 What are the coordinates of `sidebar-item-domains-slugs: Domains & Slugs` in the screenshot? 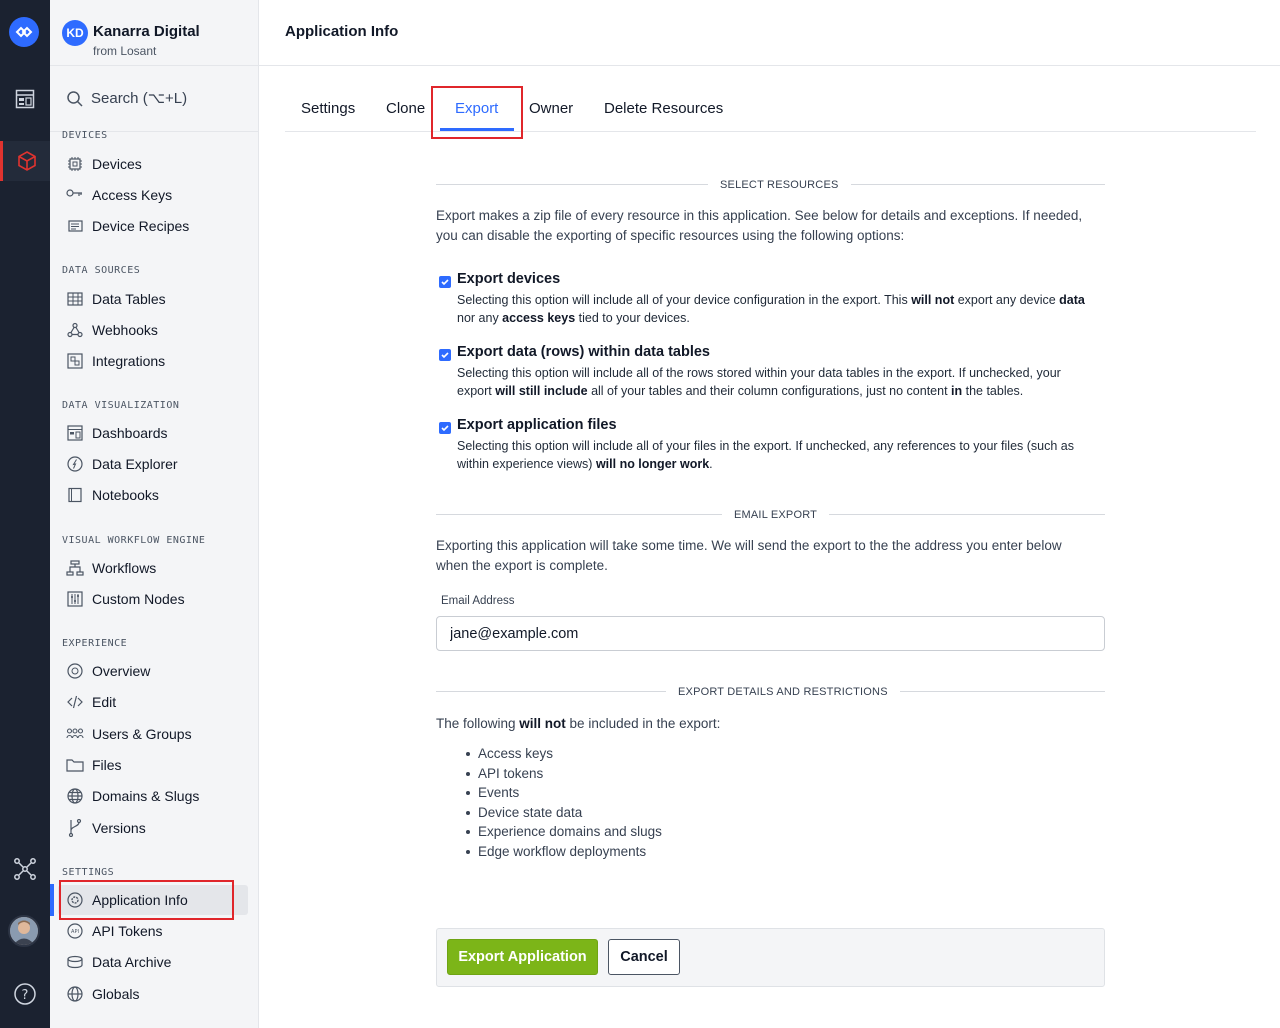 It's located at (153, 796).